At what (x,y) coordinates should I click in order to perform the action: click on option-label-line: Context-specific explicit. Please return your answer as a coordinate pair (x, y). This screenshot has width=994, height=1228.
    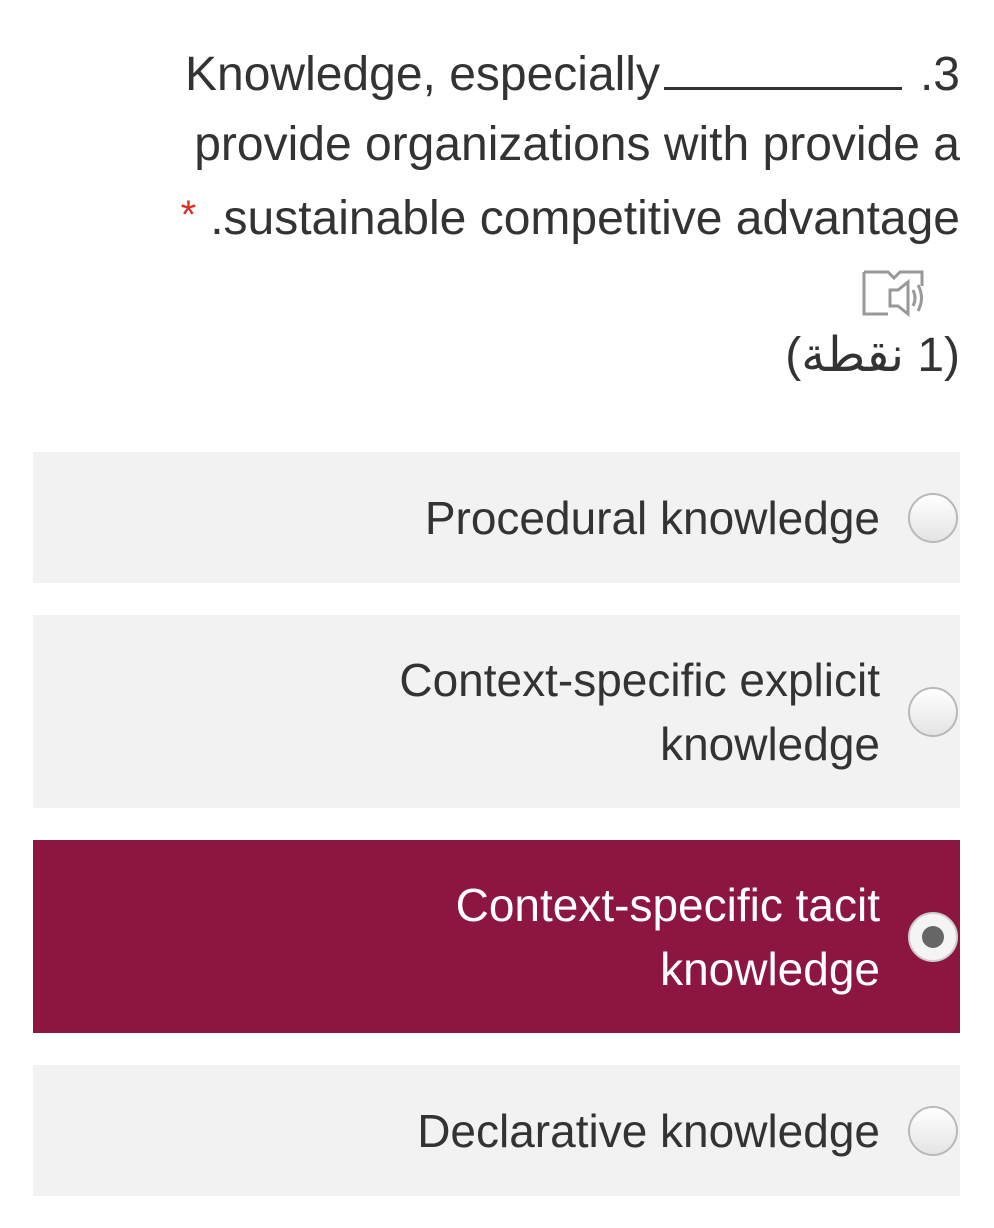
    Looking at the image, I should click on (639, 679).